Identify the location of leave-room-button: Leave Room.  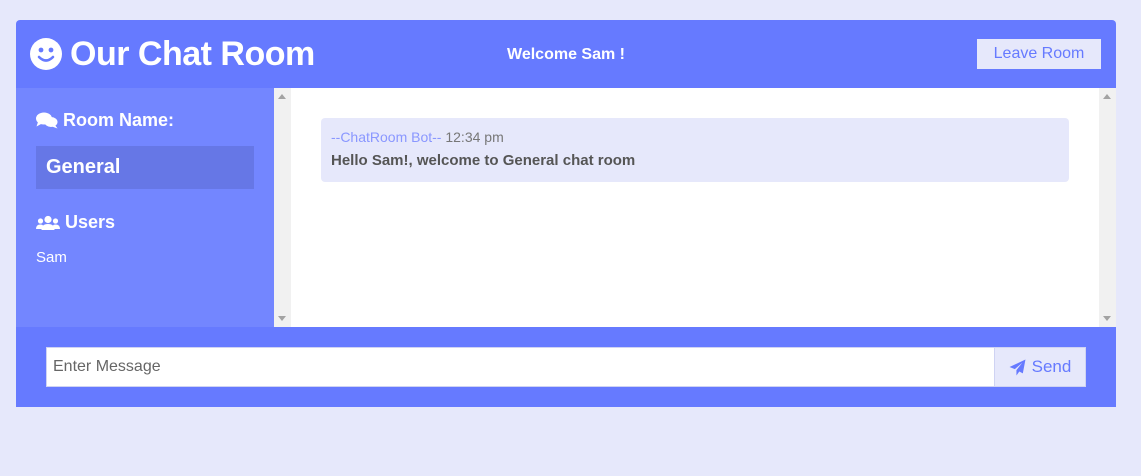
(1039, 54).